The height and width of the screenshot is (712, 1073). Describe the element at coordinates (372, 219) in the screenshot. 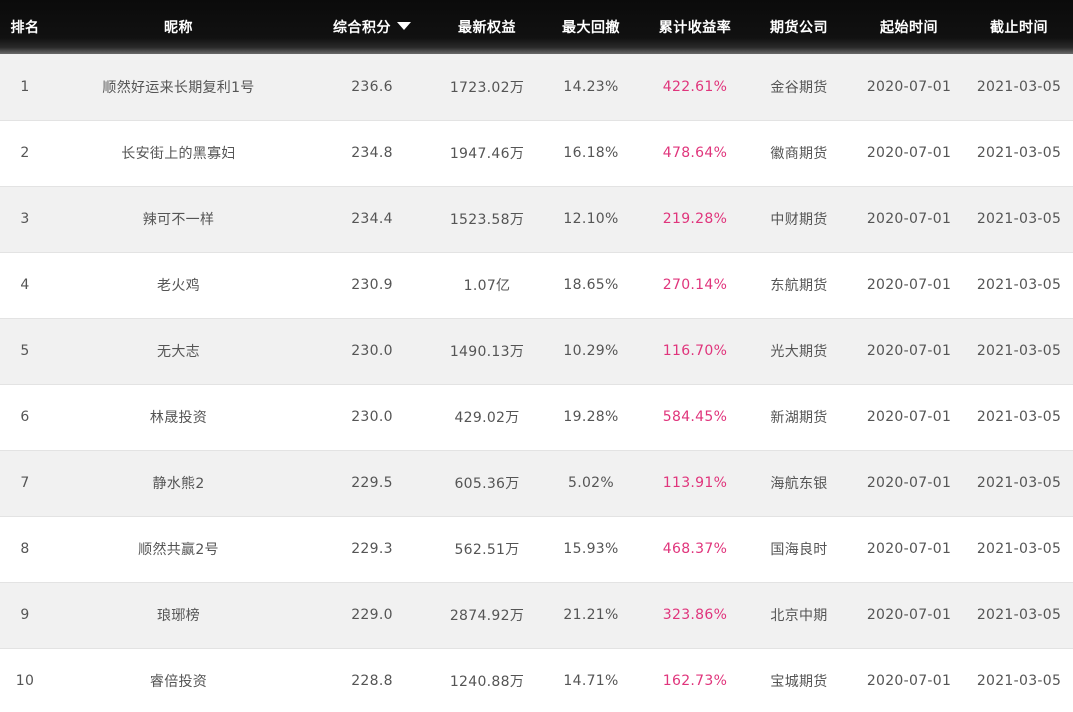

I see `cell-score: 234.4` at that location.